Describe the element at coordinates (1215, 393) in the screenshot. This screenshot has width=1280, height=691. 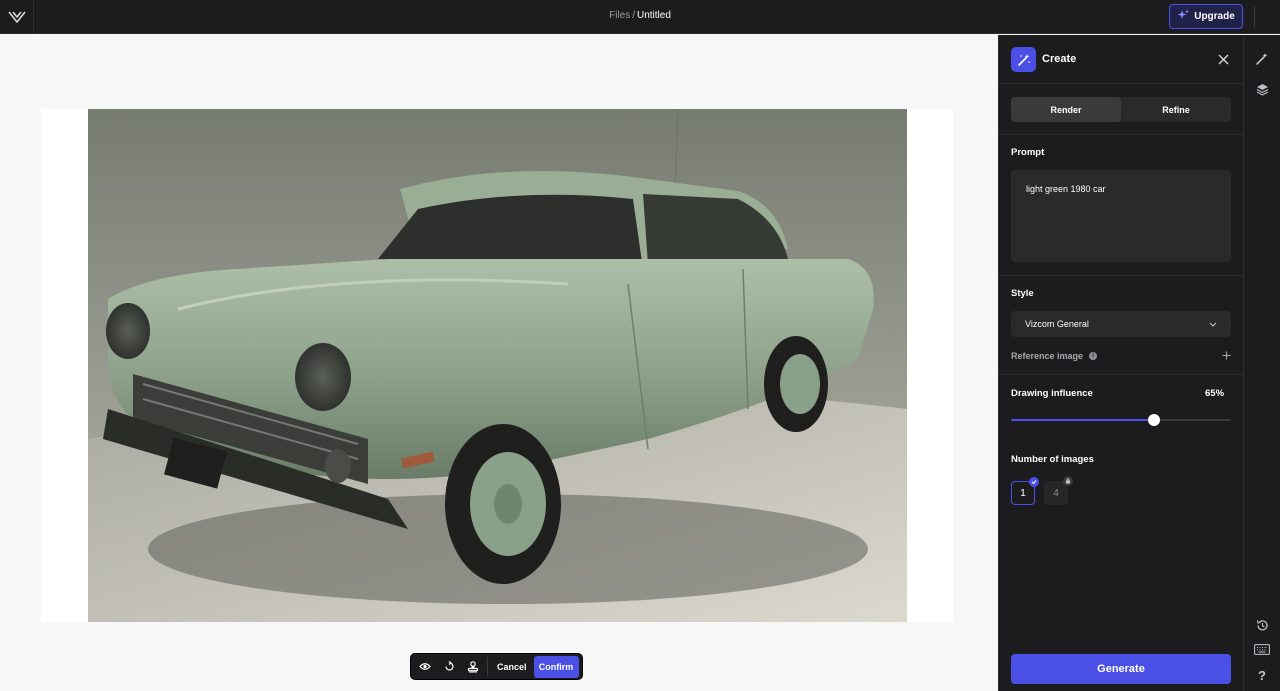
I see `drawing-influence-value: 65%` at that location.